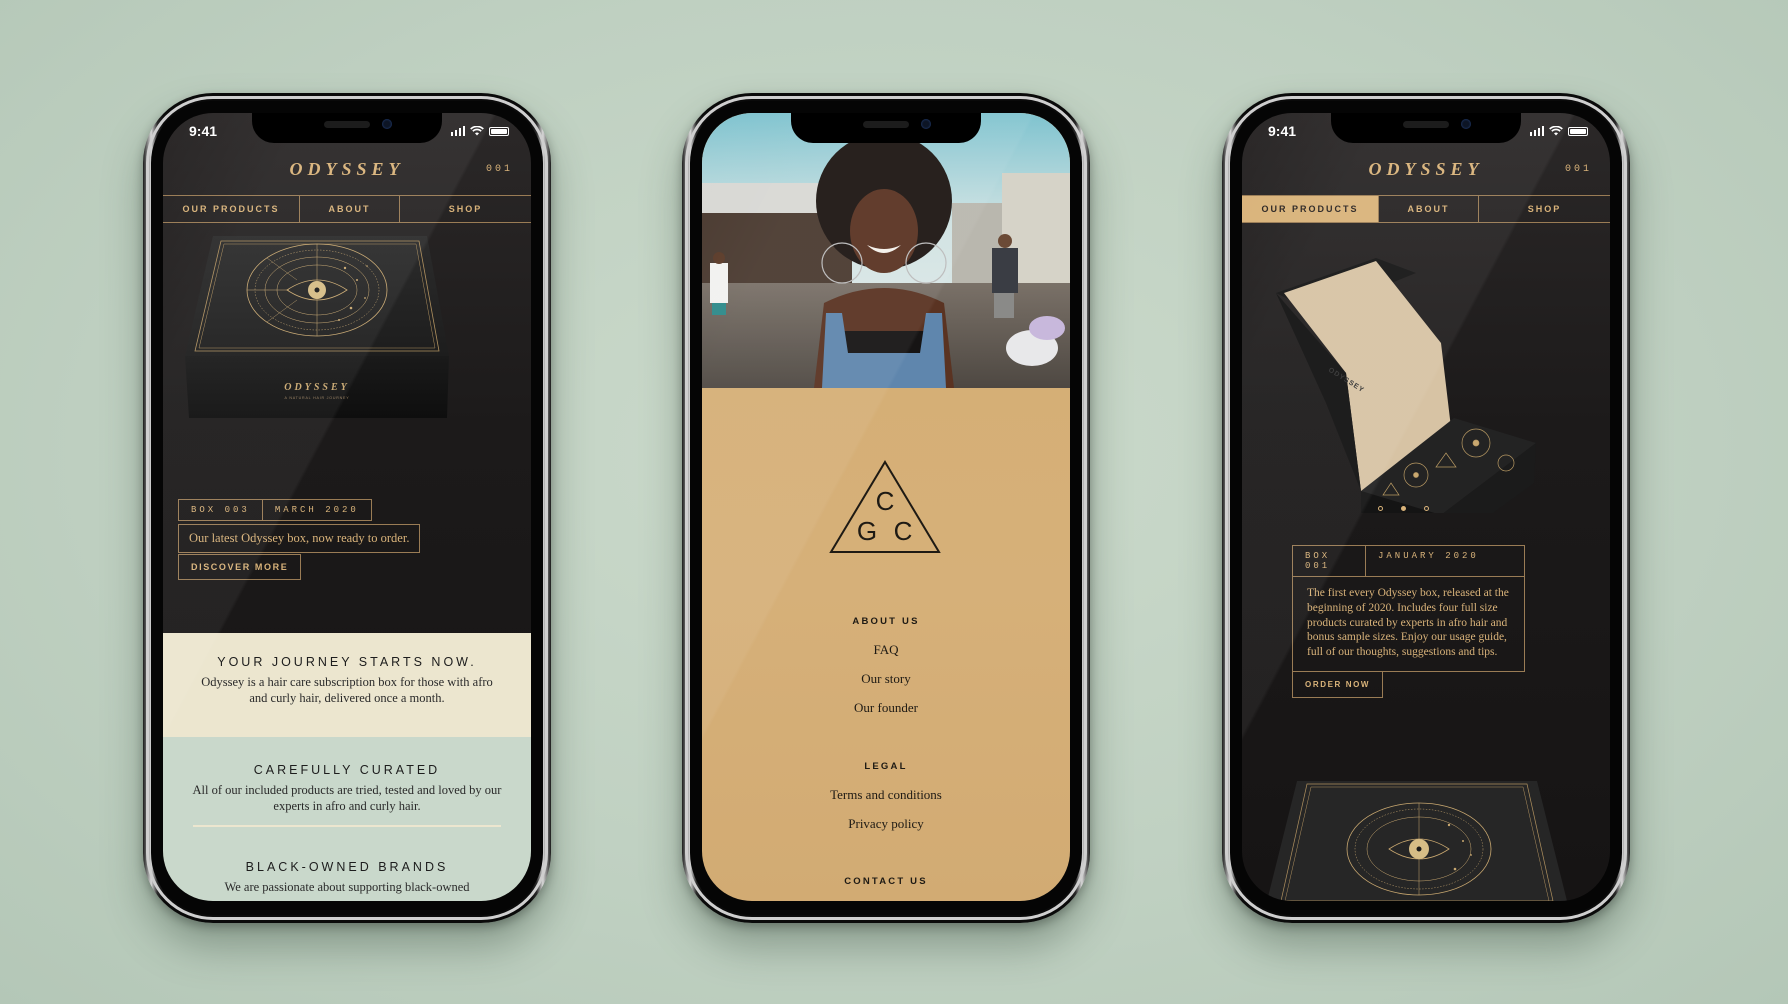  I want to click on box-date-tag: JANUARY 2020, so click(1444, 561).